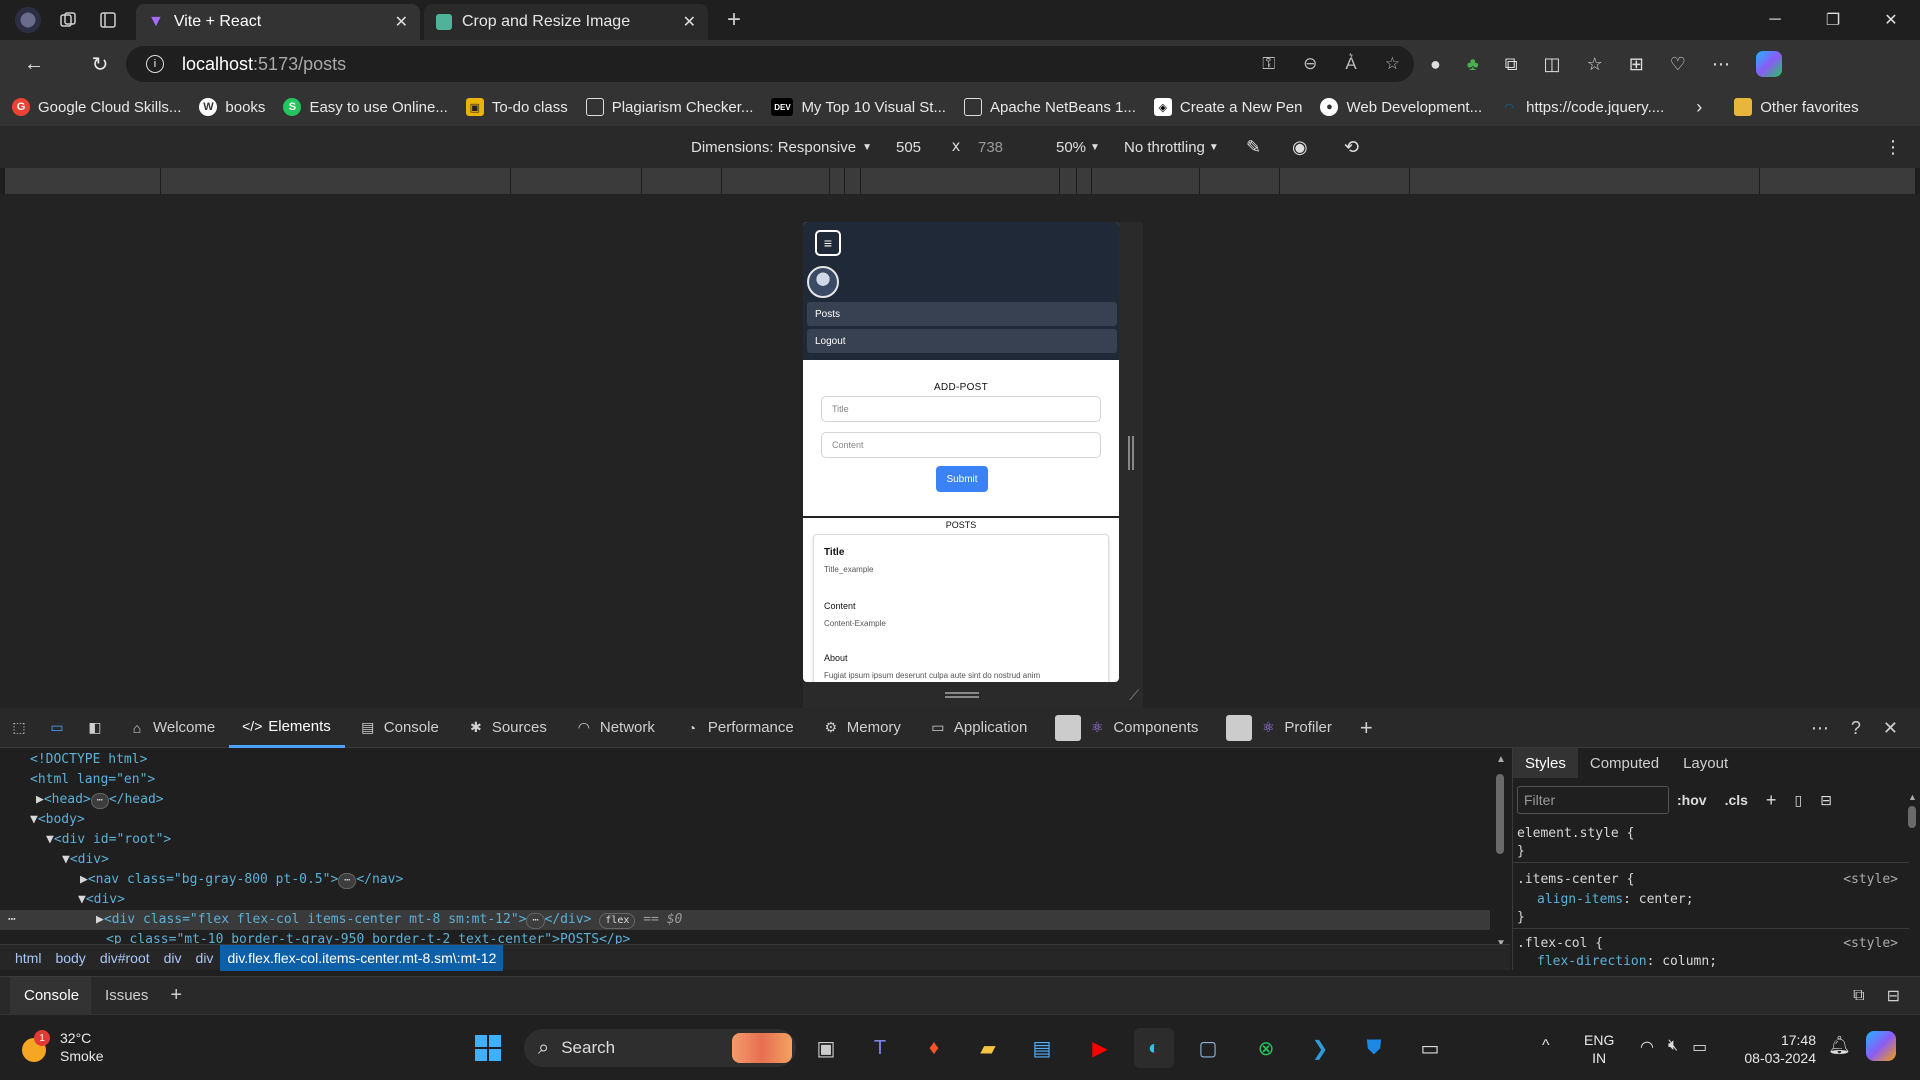 This screenshot has height=1080, width=1920. I want to click on flex-col-rule: .flex-col {, so click(1560, 943).